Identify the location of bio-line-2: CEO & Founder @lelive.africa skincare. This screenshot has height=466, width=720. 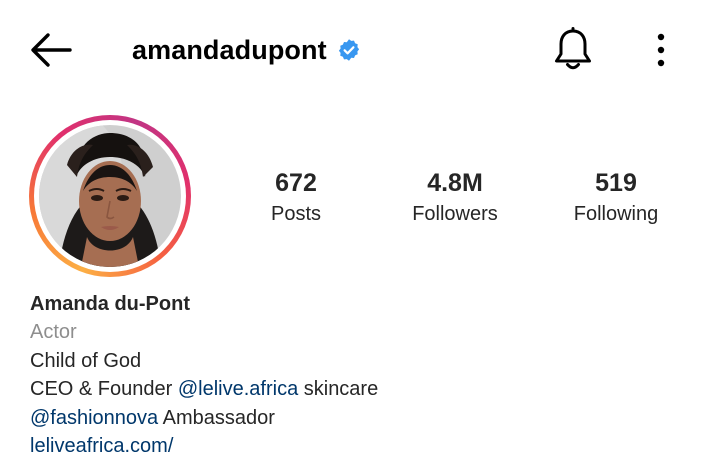
(360, 389).